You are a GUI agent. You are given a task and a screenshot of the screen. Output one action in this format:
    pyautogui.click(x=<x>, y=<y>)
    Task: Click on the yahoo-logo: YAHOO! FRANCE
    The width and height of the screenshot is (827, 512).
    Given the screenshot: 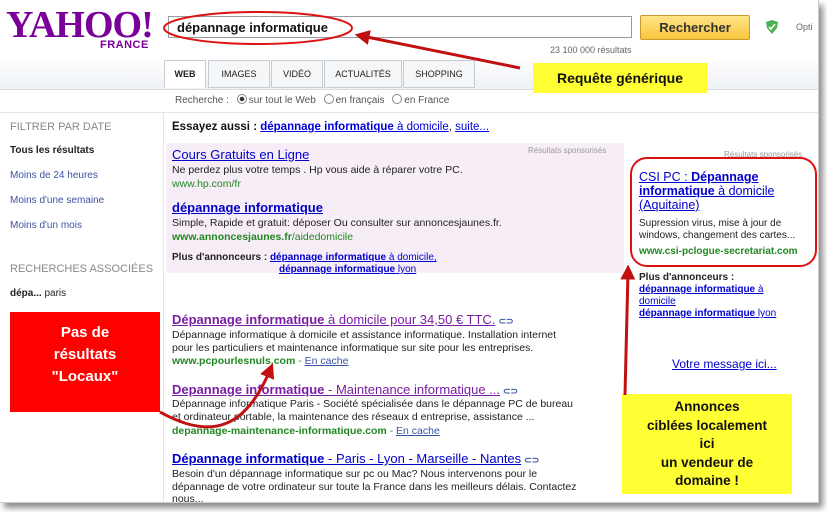 What is the action you would take?
    pyautogui.click(x=81, y=28)
    